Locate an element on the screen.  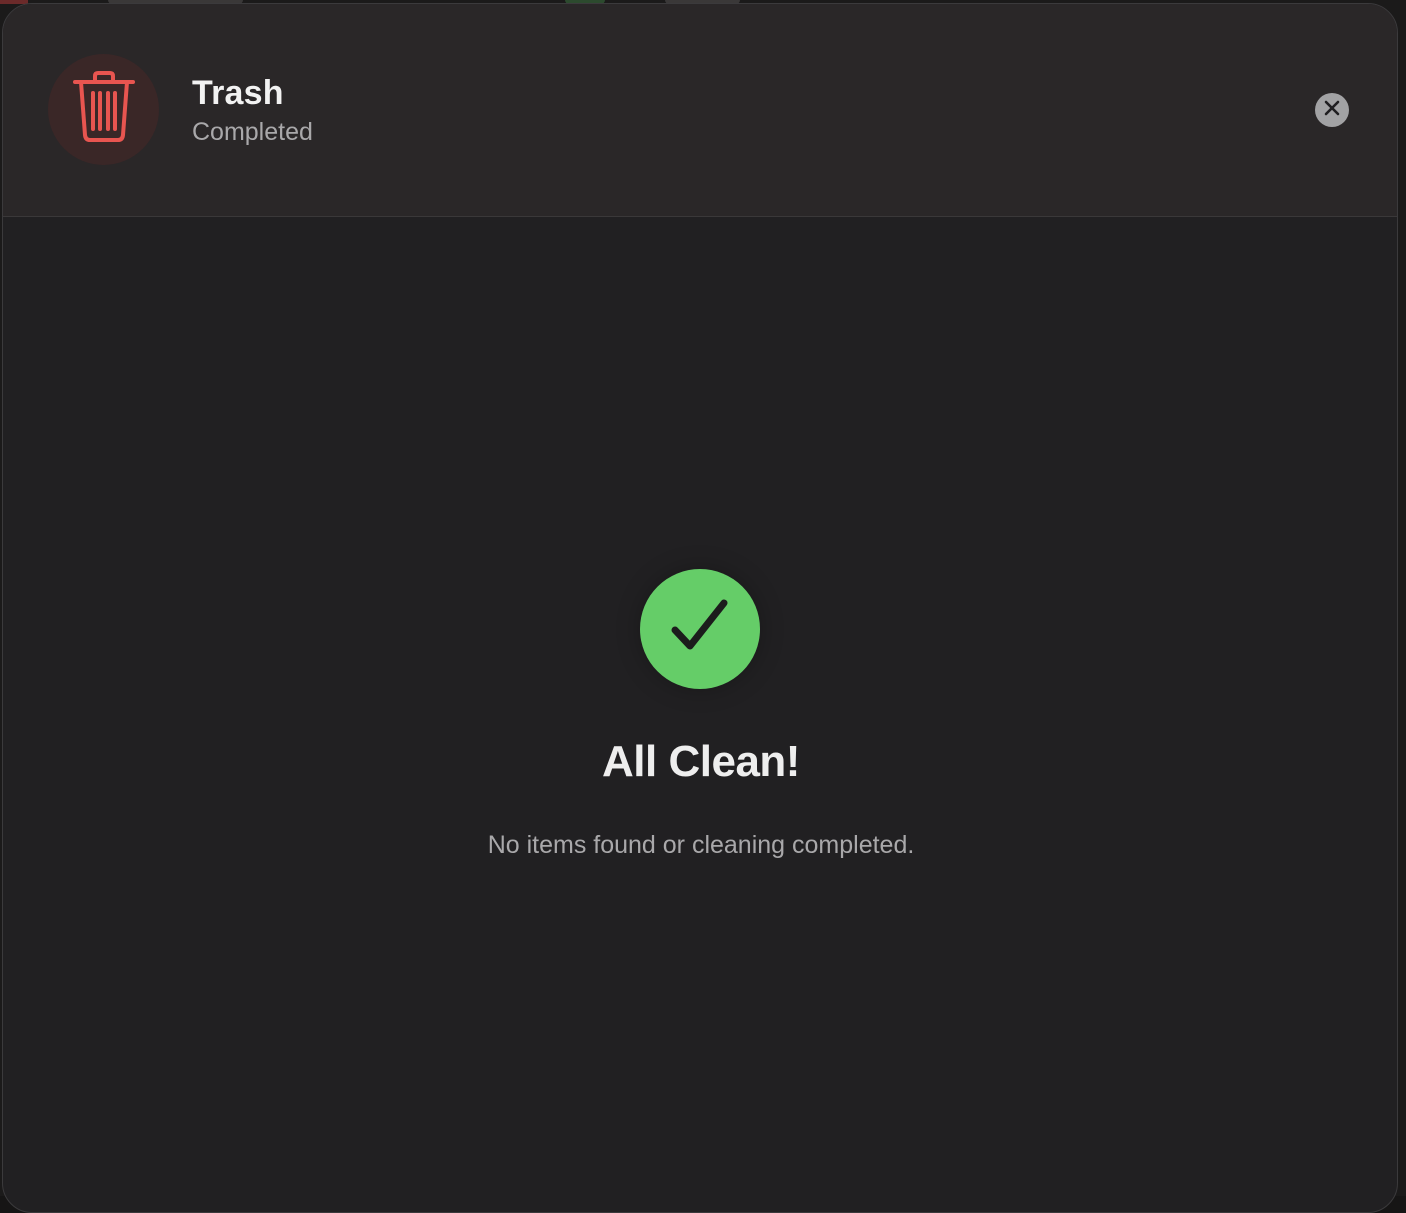
close-button is located at coordinates (1332, 110).